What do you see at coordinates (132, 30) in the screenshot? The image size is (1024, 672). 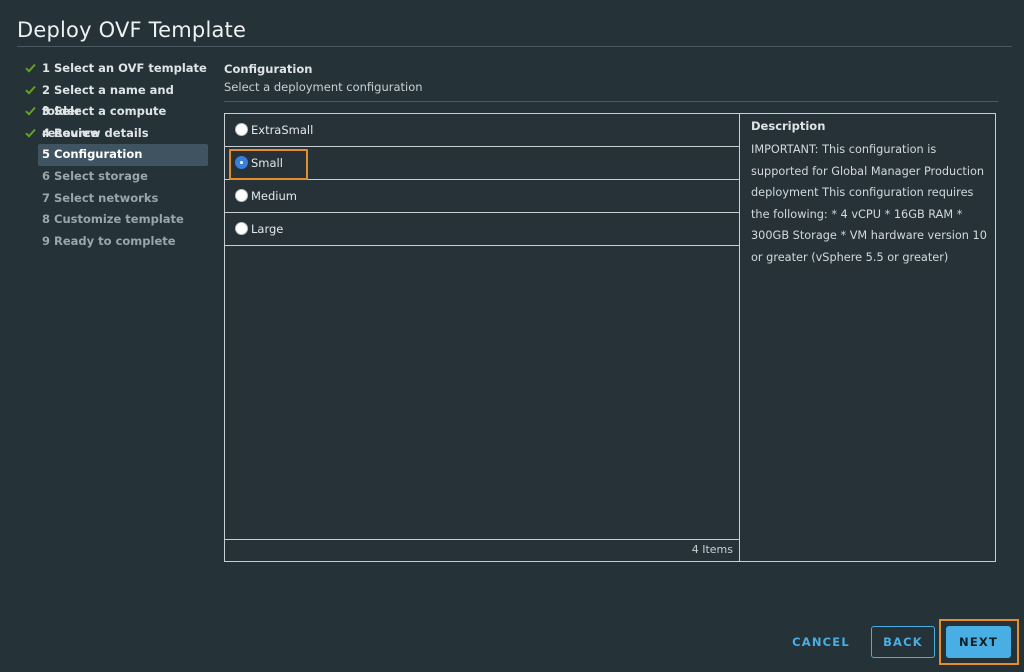 I see `dialog-title: Deploy OVF Template` at bounding box center [132, 30].